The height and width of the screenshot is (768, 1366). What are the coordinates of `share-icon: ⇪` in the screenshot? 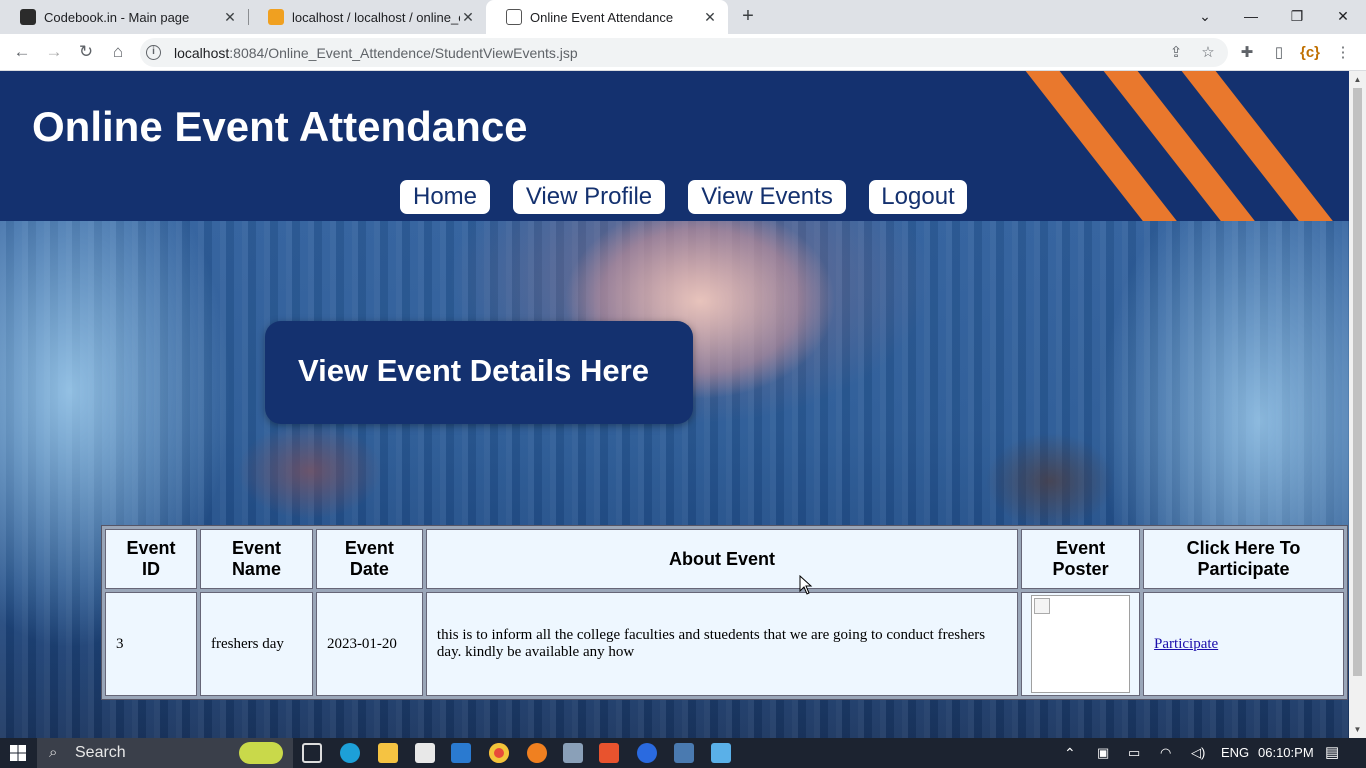 It's located at (1176, 53).